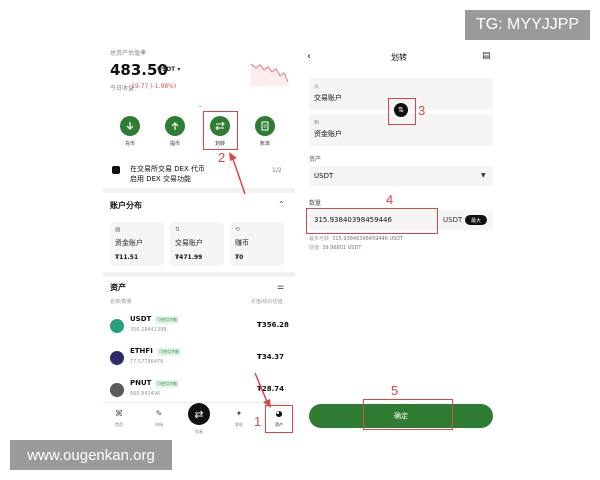  What do you see at coordinates (126, 205) in the screenshot?
I see `account-distribution-title: 账户分布` at bounding box center [126, 205].